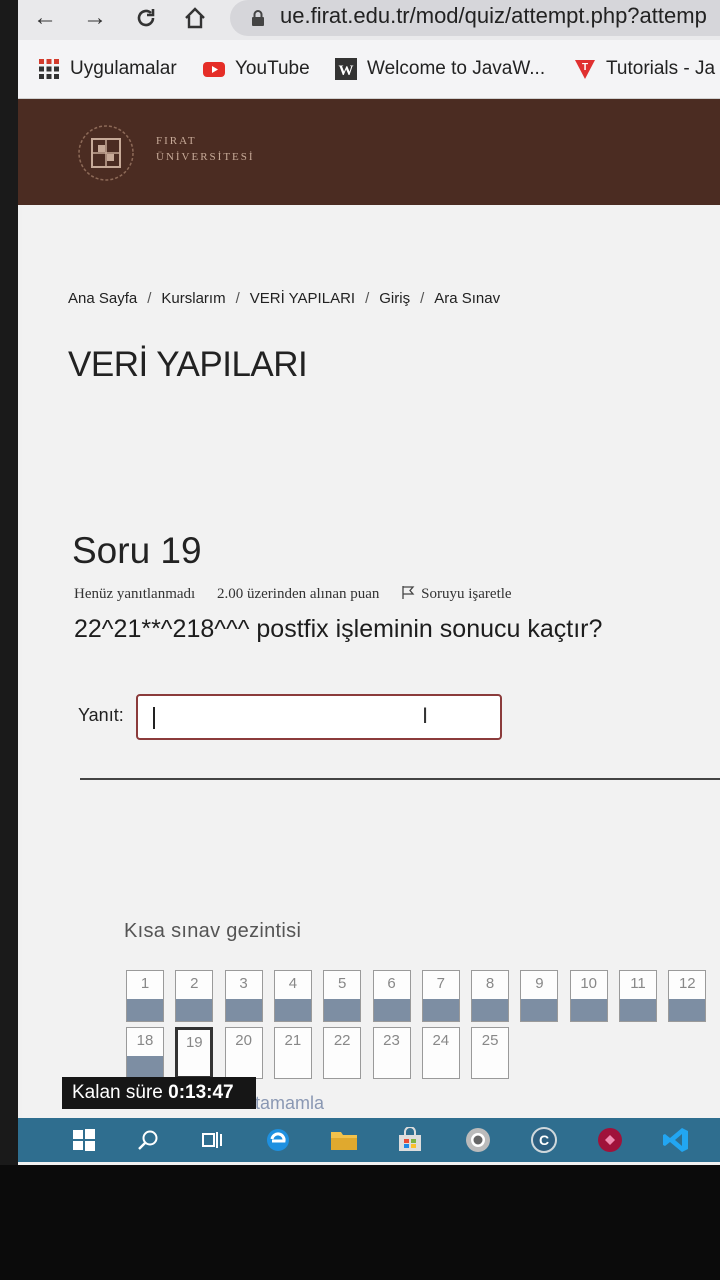 The width and height of the screenshot is (720, 1280). I want to click on university-logo, so click(106, 153).